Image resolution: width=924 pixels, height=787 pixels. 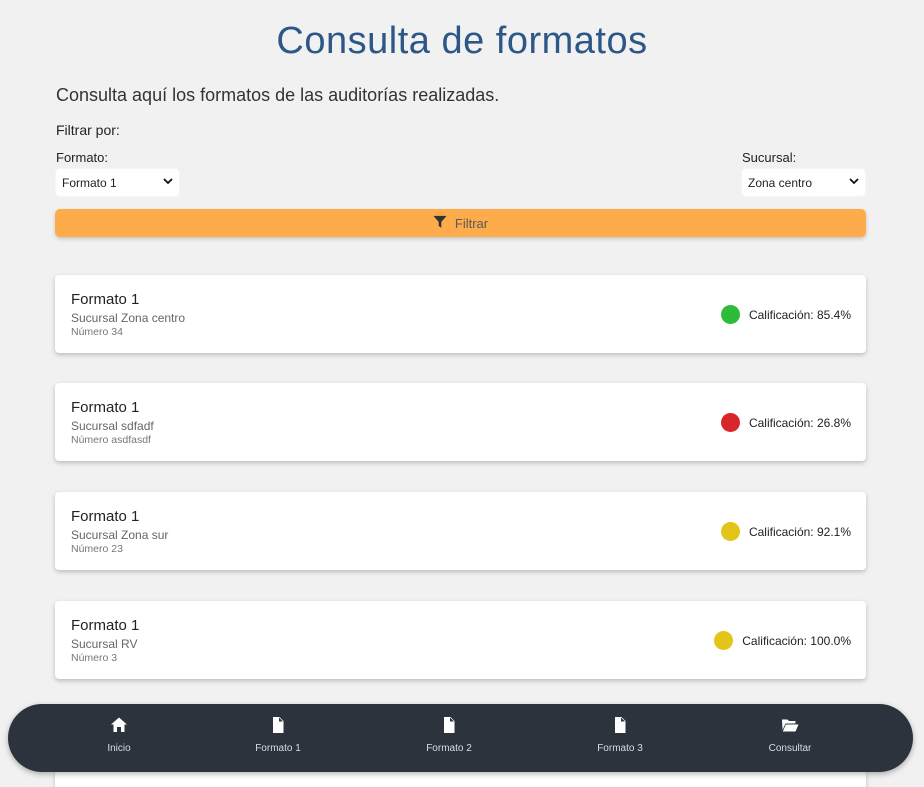 I want to click on sucursal-select-value: Zona centro, so click(x=780, y=182).